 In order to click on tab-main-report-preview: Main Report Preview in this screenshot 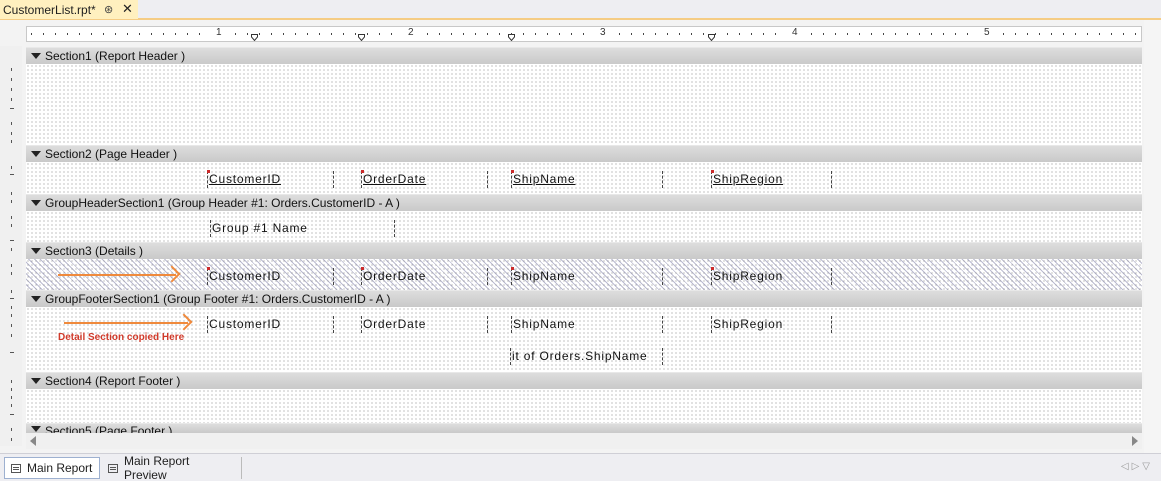, I will do `click(172, 467)`.